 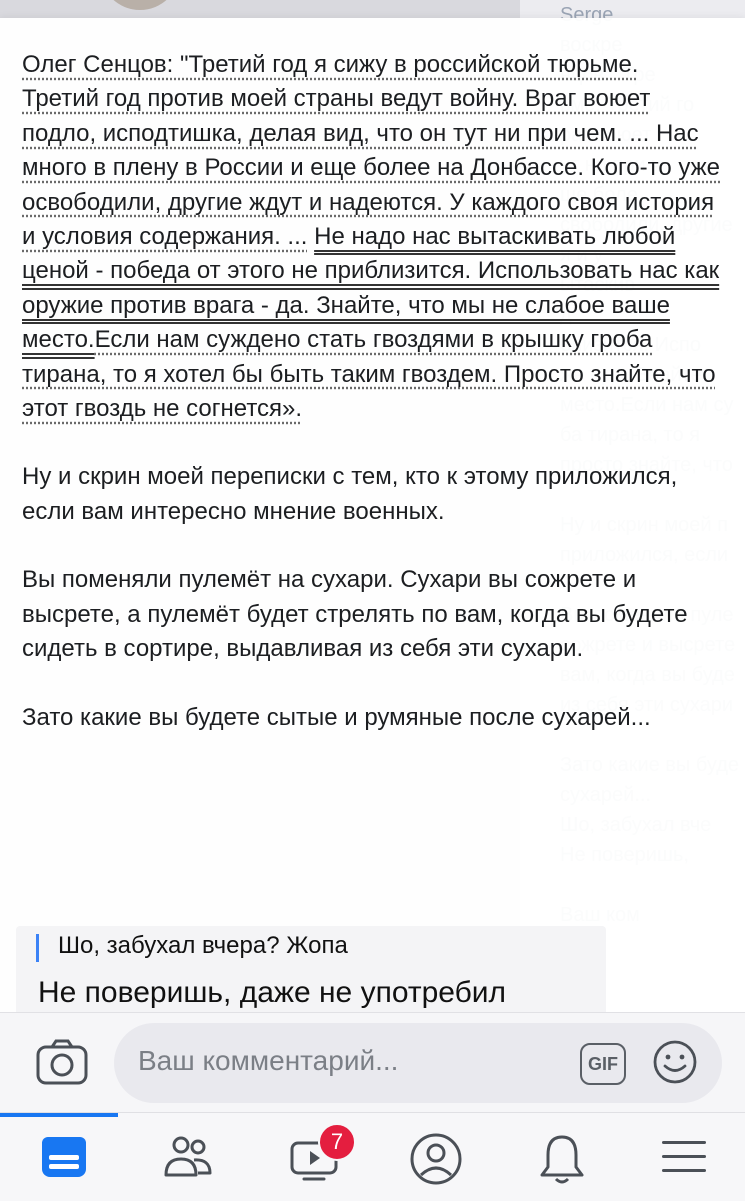 What do you see at coordinates (62, 1063) in the screenshot?
I see `camera-icon` at bounding box center [62, 1063].